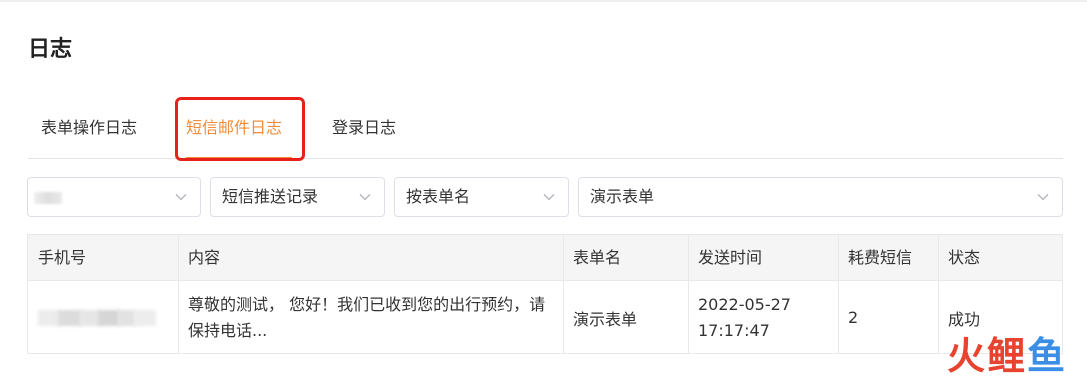 The width and height of the screenshot is (1087, 380). What do you see at coordinates (481, 197) in the screenshot?
I see `filter-by-select: 按表单名` at bounding box center [481, 197].